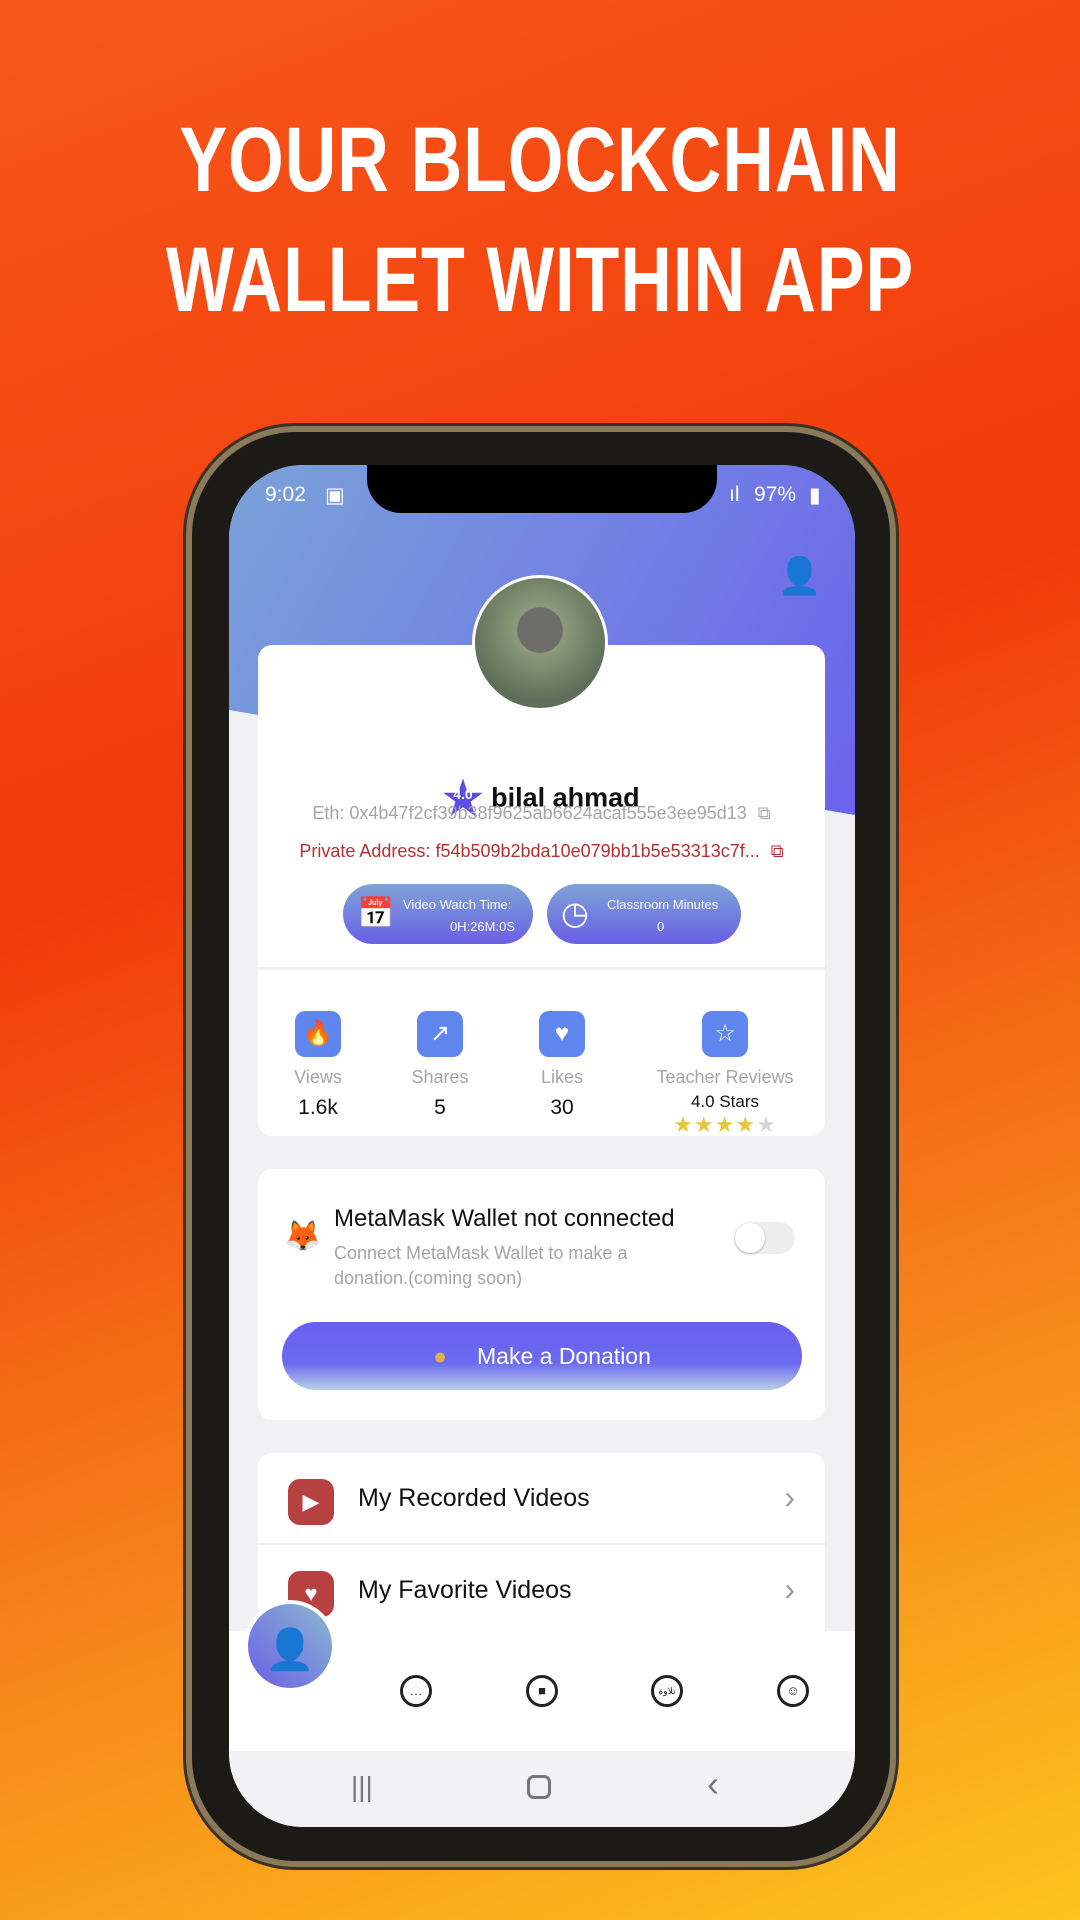 Image resolution: width=1080 pixels, height=1920 pixels. Describe the element at coordinates (725, 1077) in the screenshot. I see `stat-label: Teacher Reviews` at that location.